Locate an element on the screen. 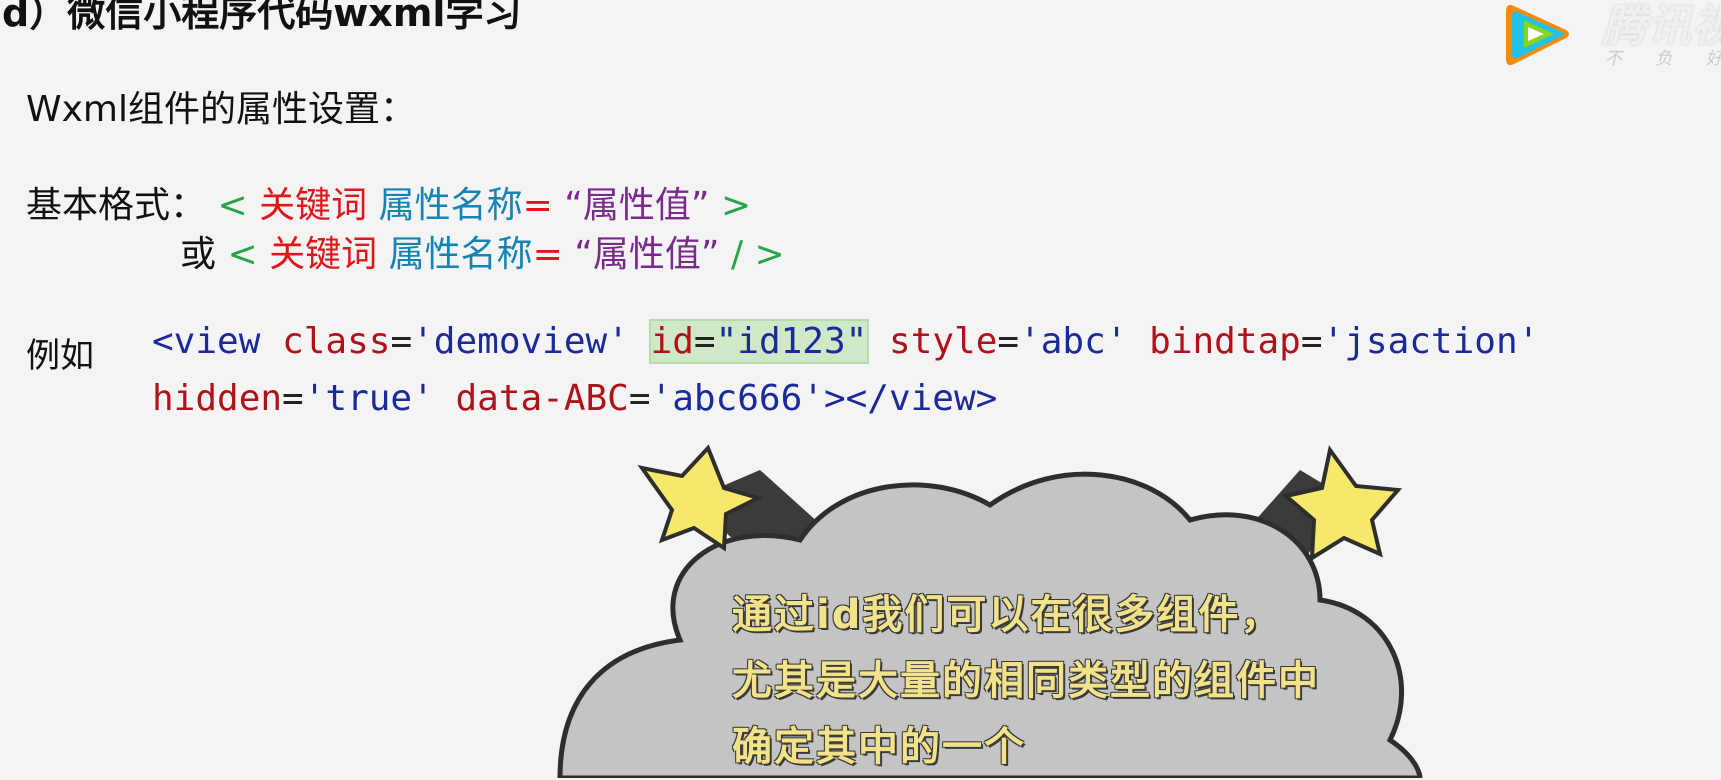 This screenshot has width=1721, height=780. callout-line-2: 尤其是大量的相同类型的组件中 is located at coordinates (1026, 681).